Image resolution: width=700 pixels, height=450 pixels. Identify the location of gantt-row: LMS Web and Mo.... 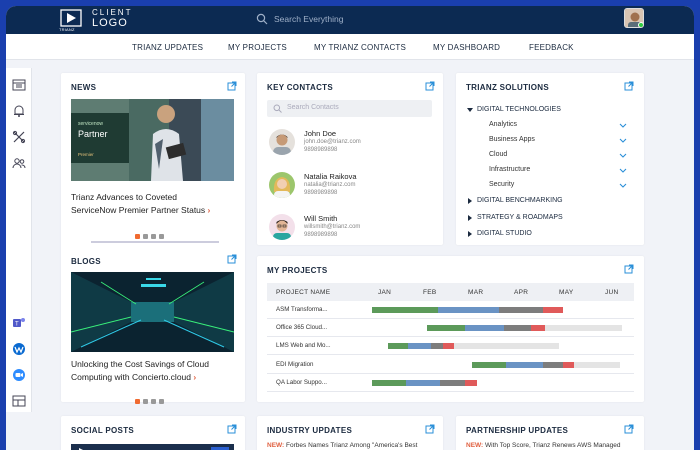
(450, 346).